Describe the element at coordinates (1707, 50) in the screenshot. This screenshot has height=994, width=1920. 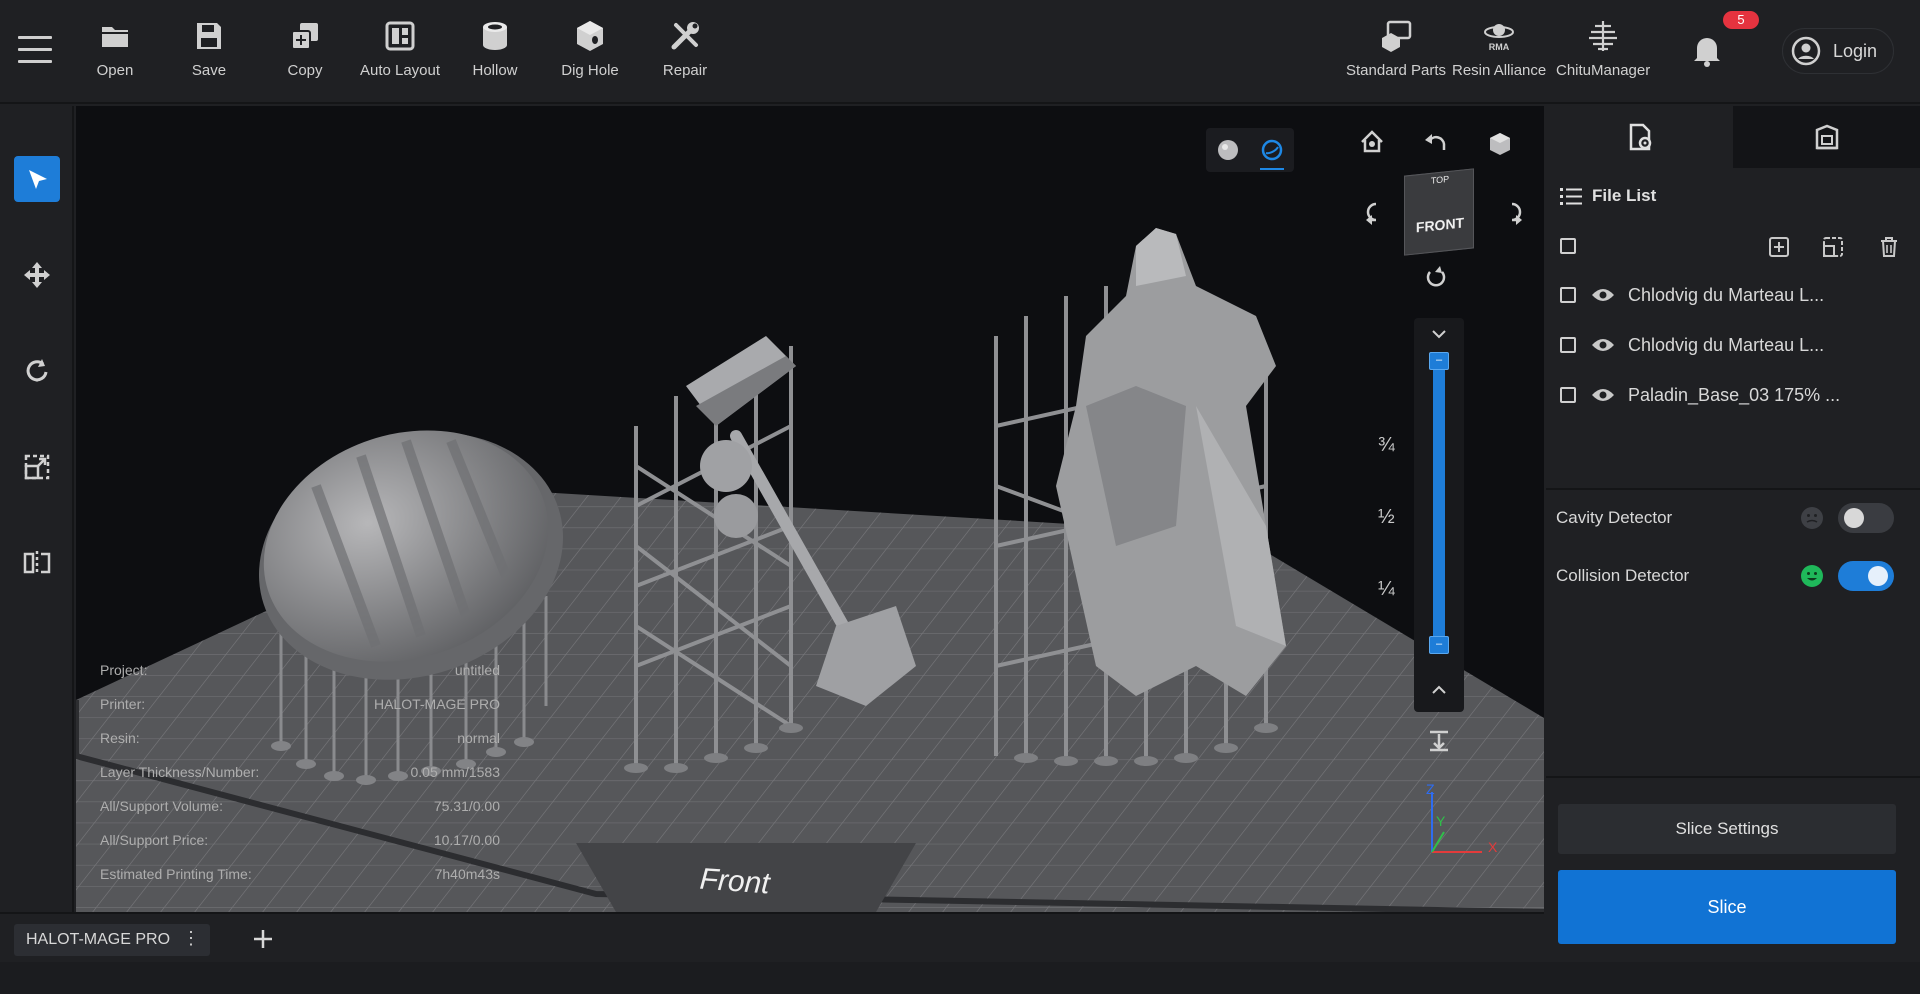
I see `bell-icon` at that location.